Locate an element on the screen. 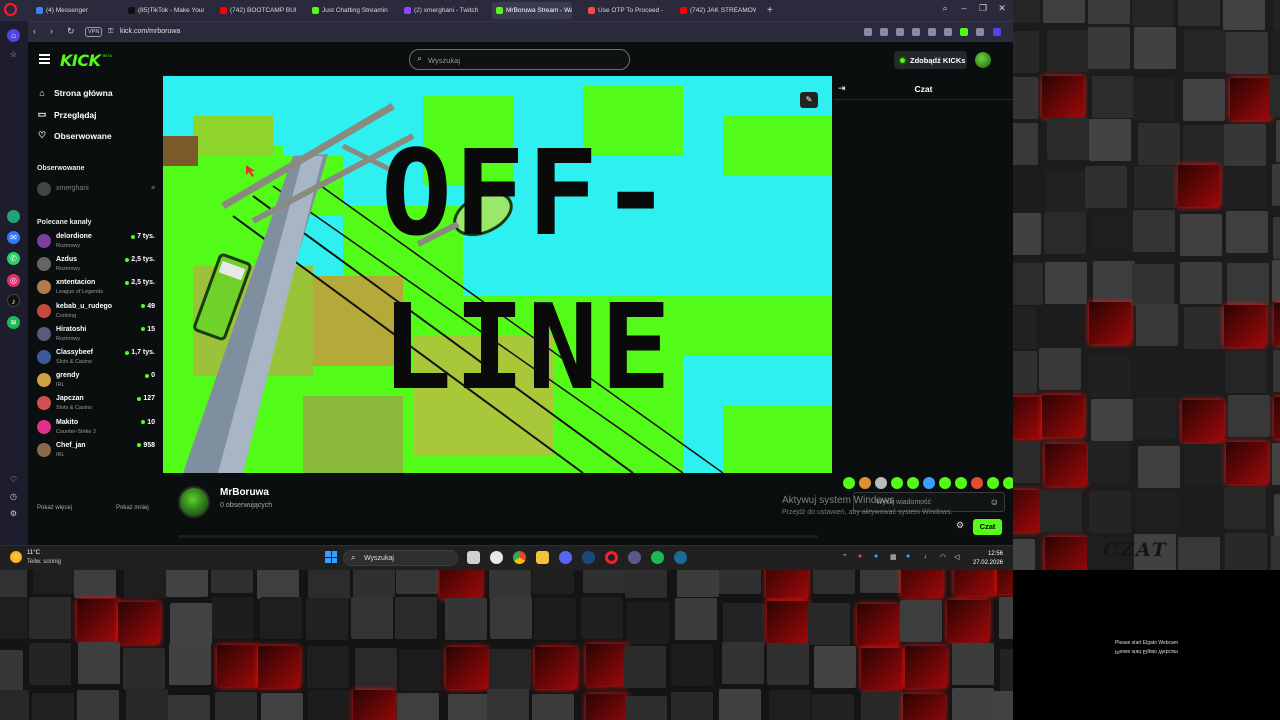 The height and width of the screenshot is (720, 1280). browser-tab: MrBoruwa Stream - Watc is located at coordinates (532, 10).